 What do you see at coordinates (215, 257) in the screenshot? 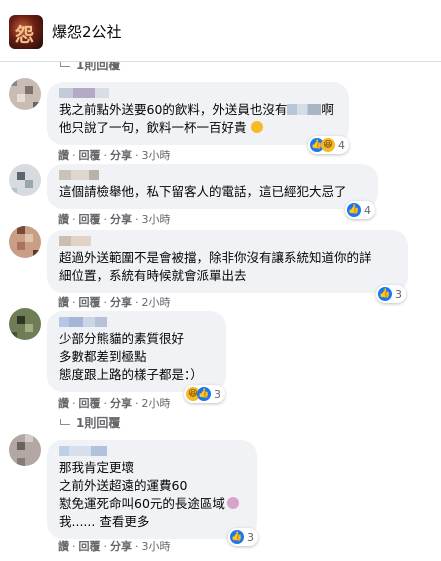
I see `comment-text-line: 超過外送範圍不是會被擋，除非你沒有讓系統知道你的詳` at bounding box center [215, 257].